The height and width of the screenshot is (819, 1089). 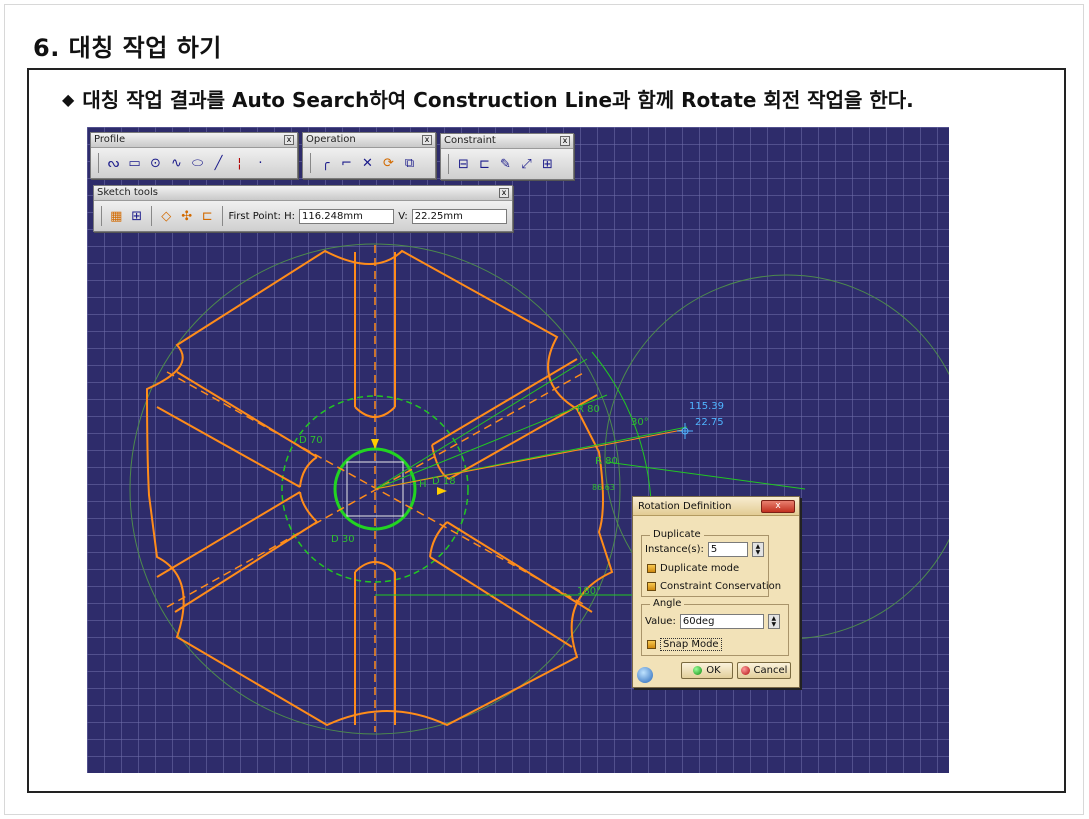 What do you see at coordinates (459, 216) in the screenshot?
I see `first-point-v-field: 22.25mm` at bounding box center [459, 216].